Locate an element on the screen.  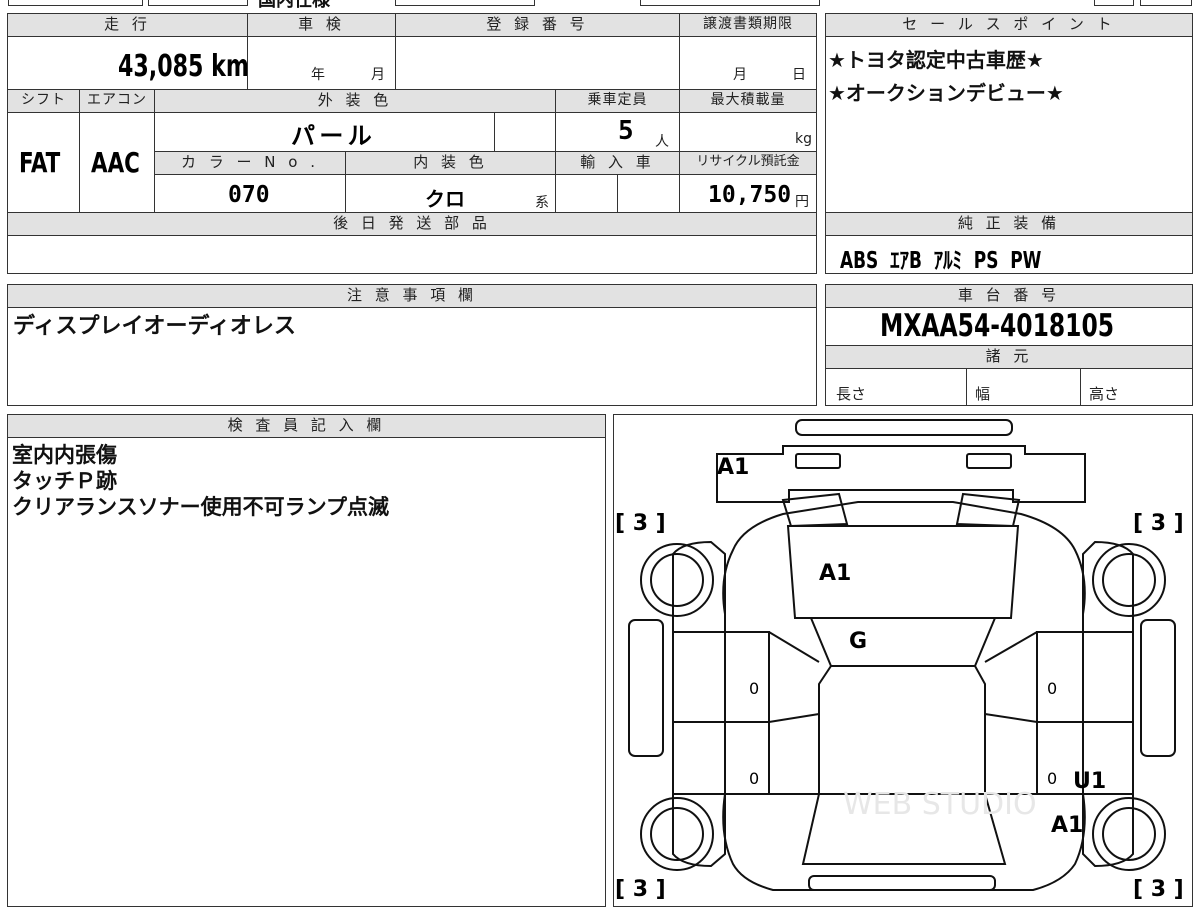
registration-header: 登 録 番 号 is located at coordinates (537, 25).